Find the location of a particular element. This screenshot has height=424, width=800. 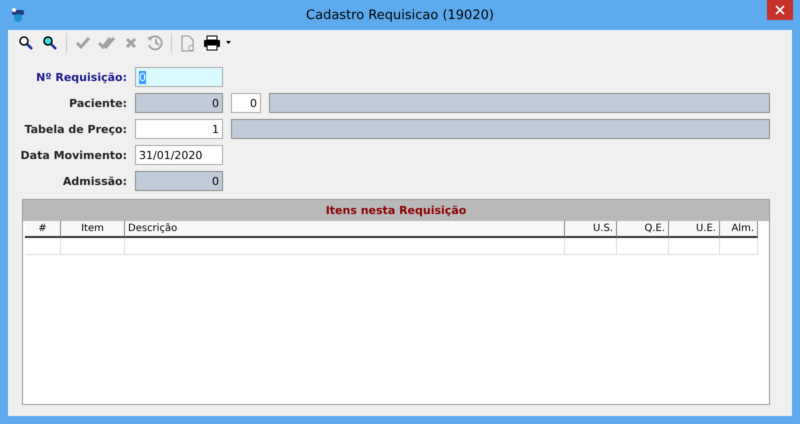

column-header: # is located at coordinates (43, 229).